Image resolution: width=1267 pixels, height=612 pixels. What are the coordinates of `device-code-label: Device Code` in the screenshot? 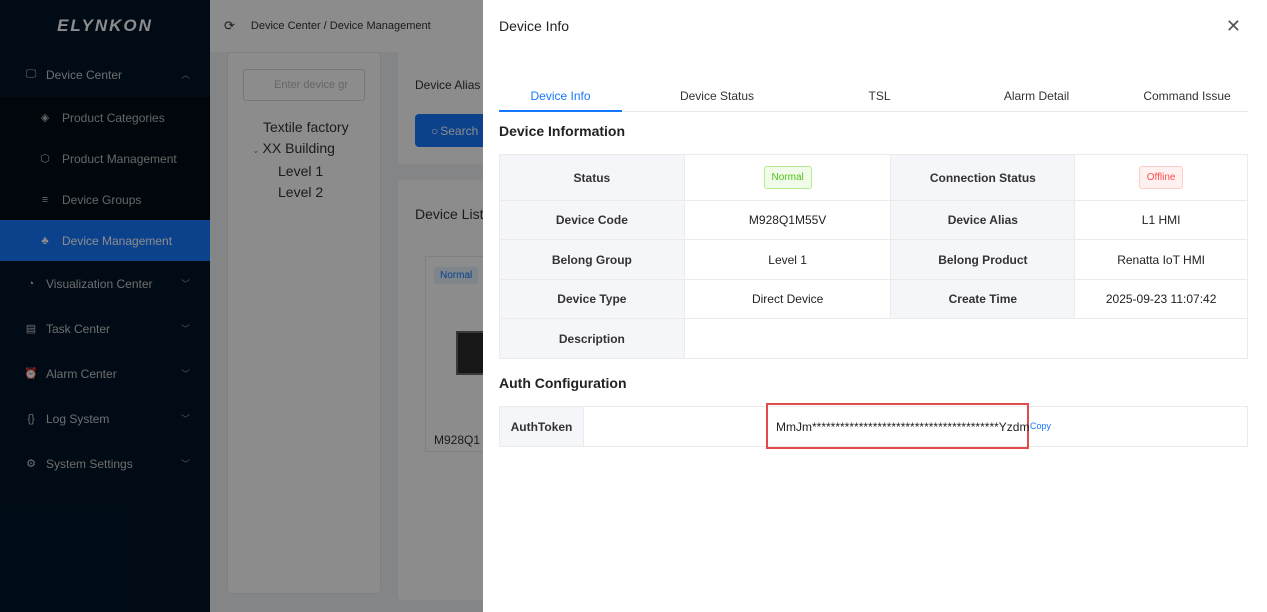 It's located at (592, 220).